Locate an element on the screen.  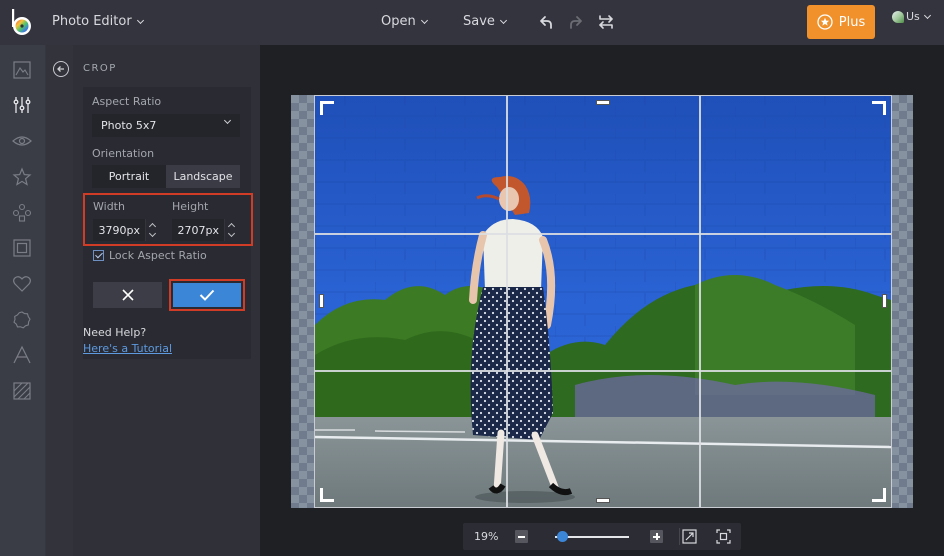
orientation-toggle: Portrait Landscape is located at coordinates (166, 176).